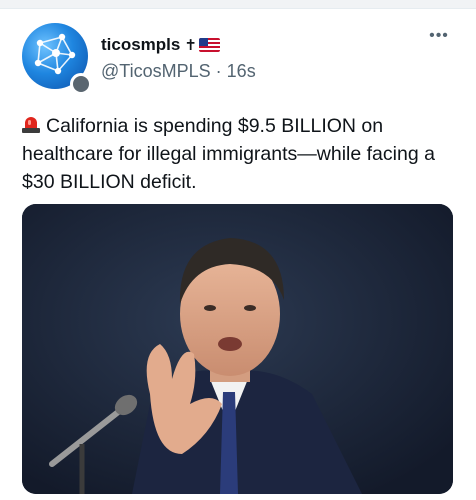 Image resolution: width=476 pixels, height=500 pixels. I want to click on verified-org-badge-icon, so click(81, 84).